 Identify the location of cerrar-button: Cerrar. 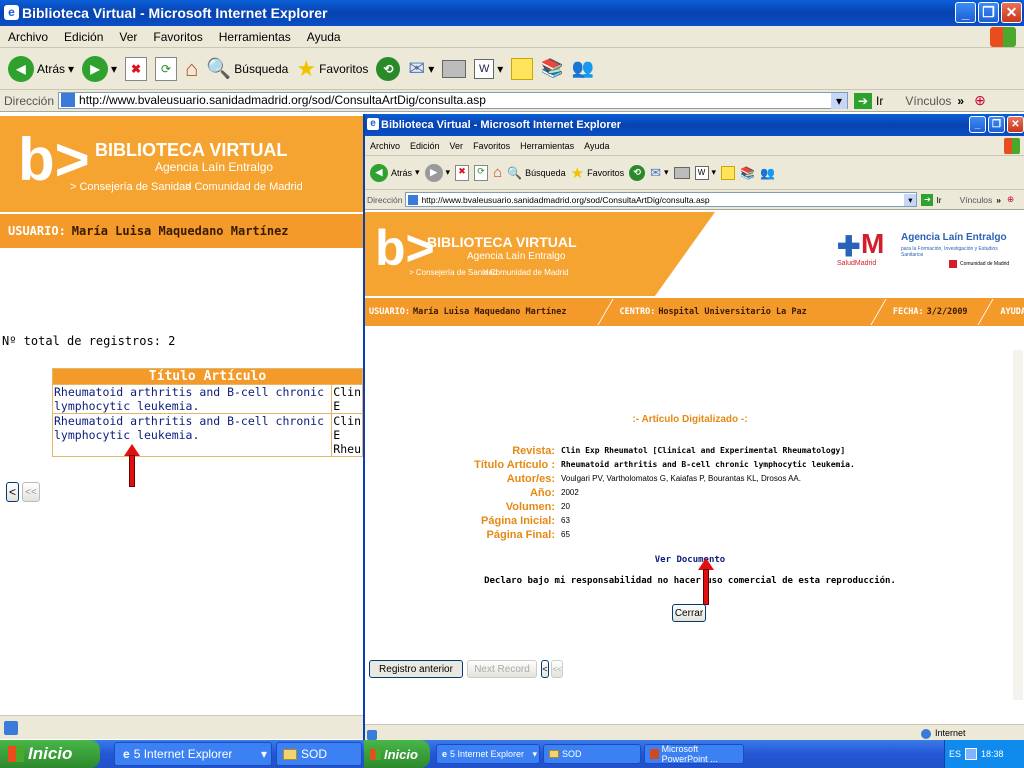
(689, 613).